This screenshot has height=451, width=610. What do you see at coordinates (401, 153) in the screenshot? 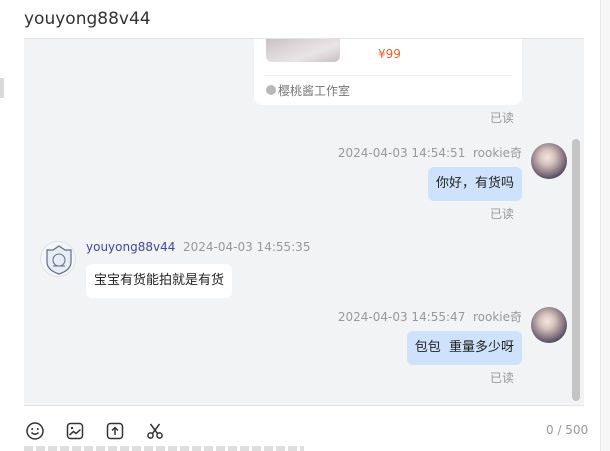
I see `message-timestamp: 2024-04-03 14:54:51` at bounding box center [401, 153].